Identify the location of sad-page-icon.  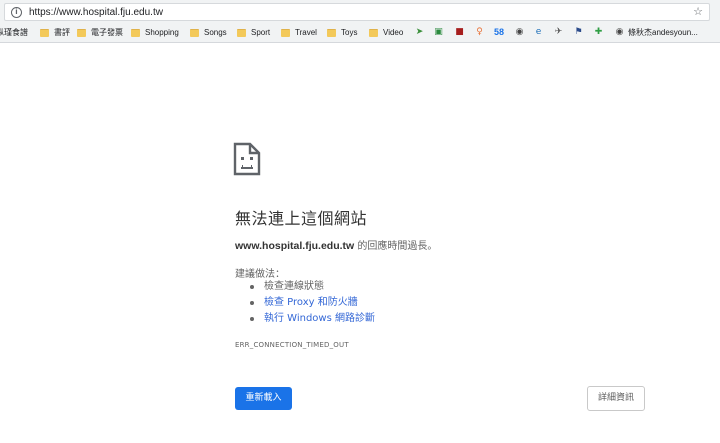
(247, 159).